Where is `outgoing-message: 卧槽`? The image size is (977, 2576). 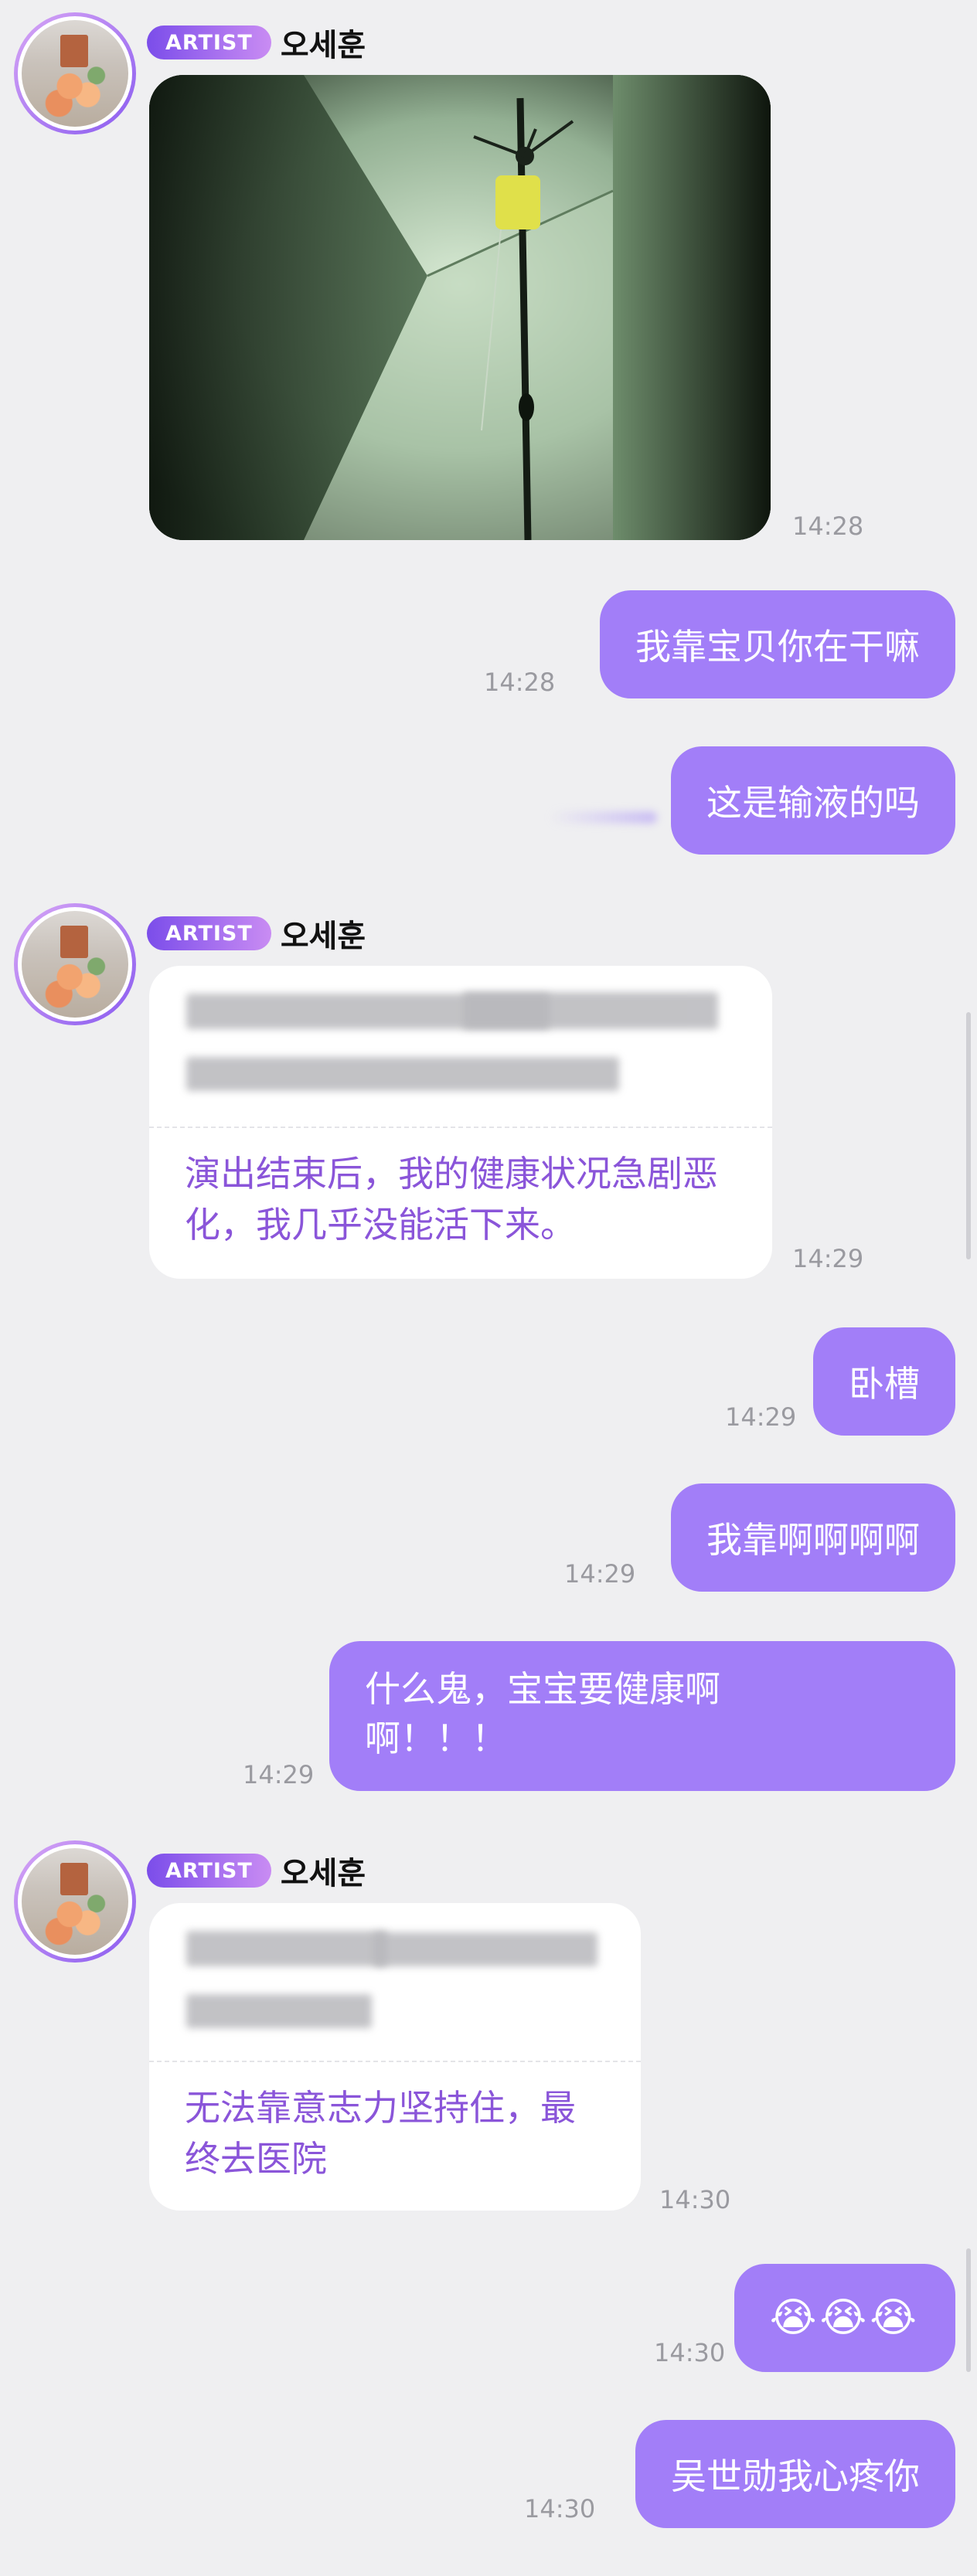 outgoing-message: 卧槽 is located at coordinates (884, 1381).